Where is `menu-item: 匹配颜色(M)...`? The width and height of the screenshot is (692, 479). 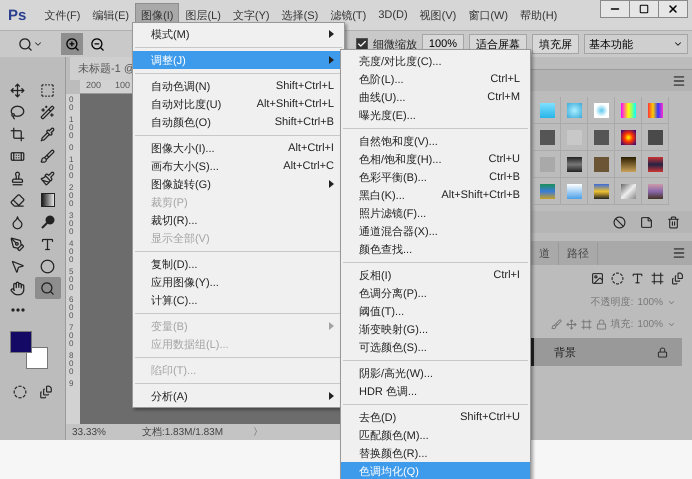 menu-item: 匹配颜色(M)... is located at coordinates (435, 435).